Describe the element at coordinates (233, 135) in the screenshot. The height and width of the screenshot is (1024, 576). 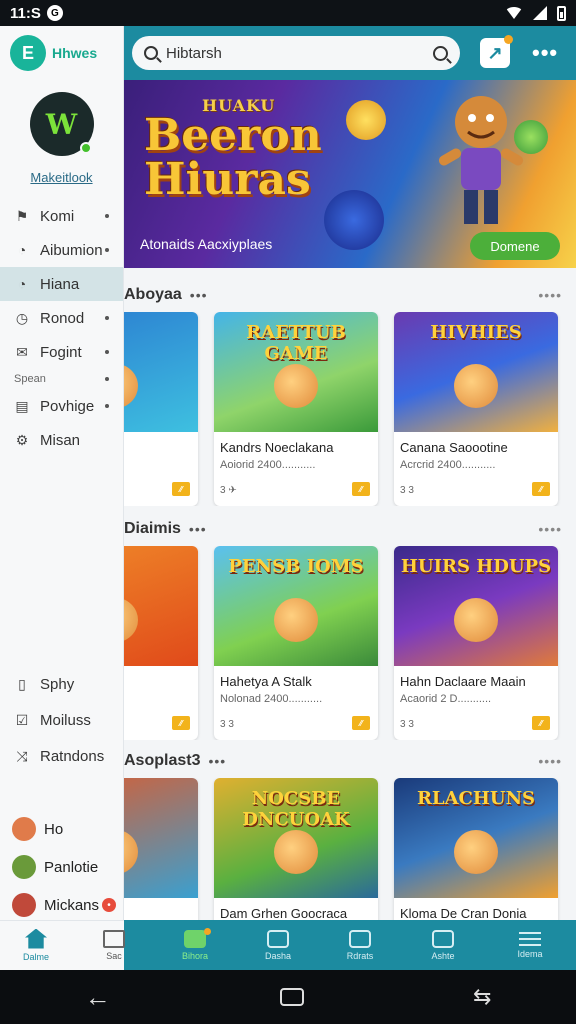
I see `banner-title-line1: Beeron` at that location.